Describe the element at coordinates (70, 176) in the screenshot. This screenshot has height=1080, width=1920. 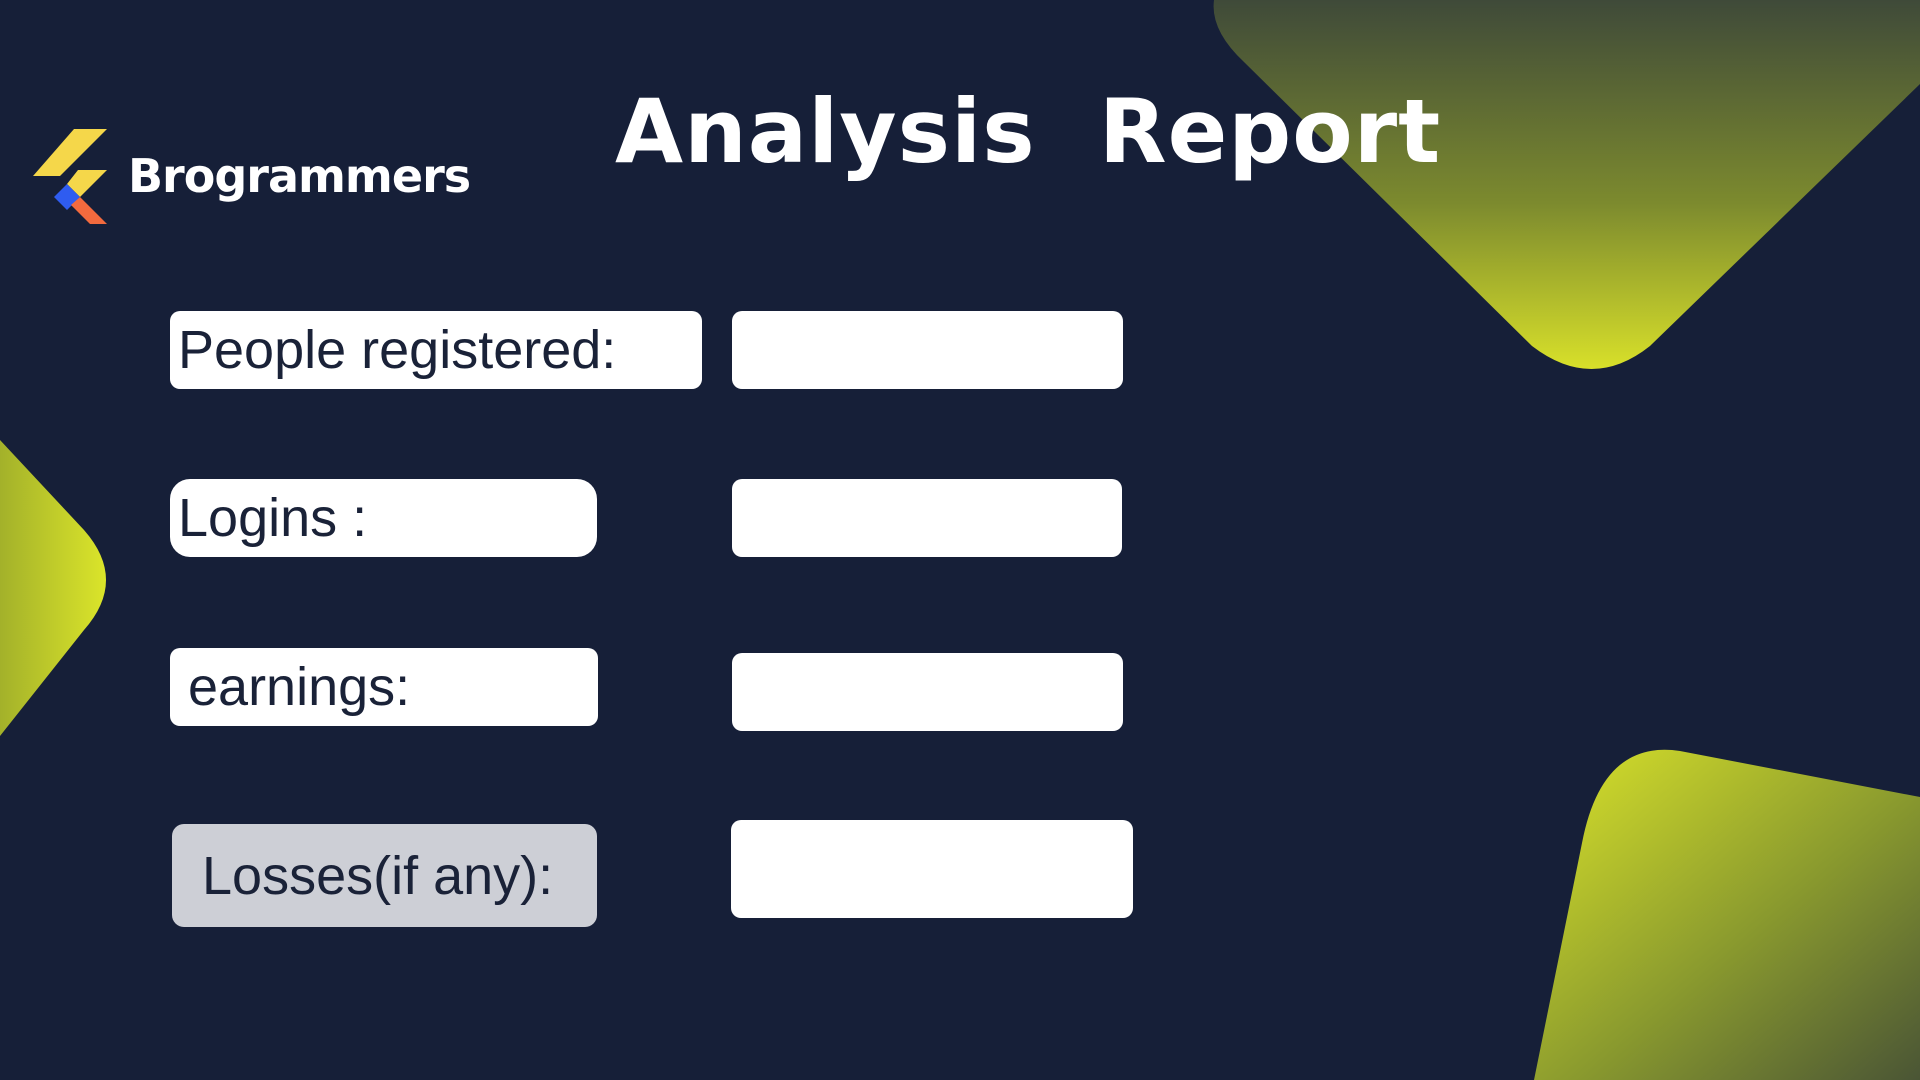
I see `flutter-logo-icon` at that location.